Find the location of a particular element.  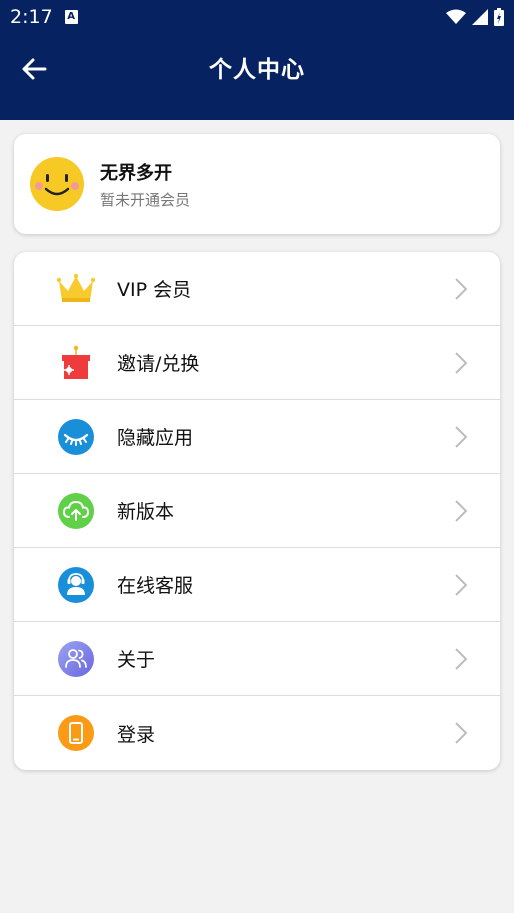

menu-item-about: 关于 is located at coordinates (257, 659).